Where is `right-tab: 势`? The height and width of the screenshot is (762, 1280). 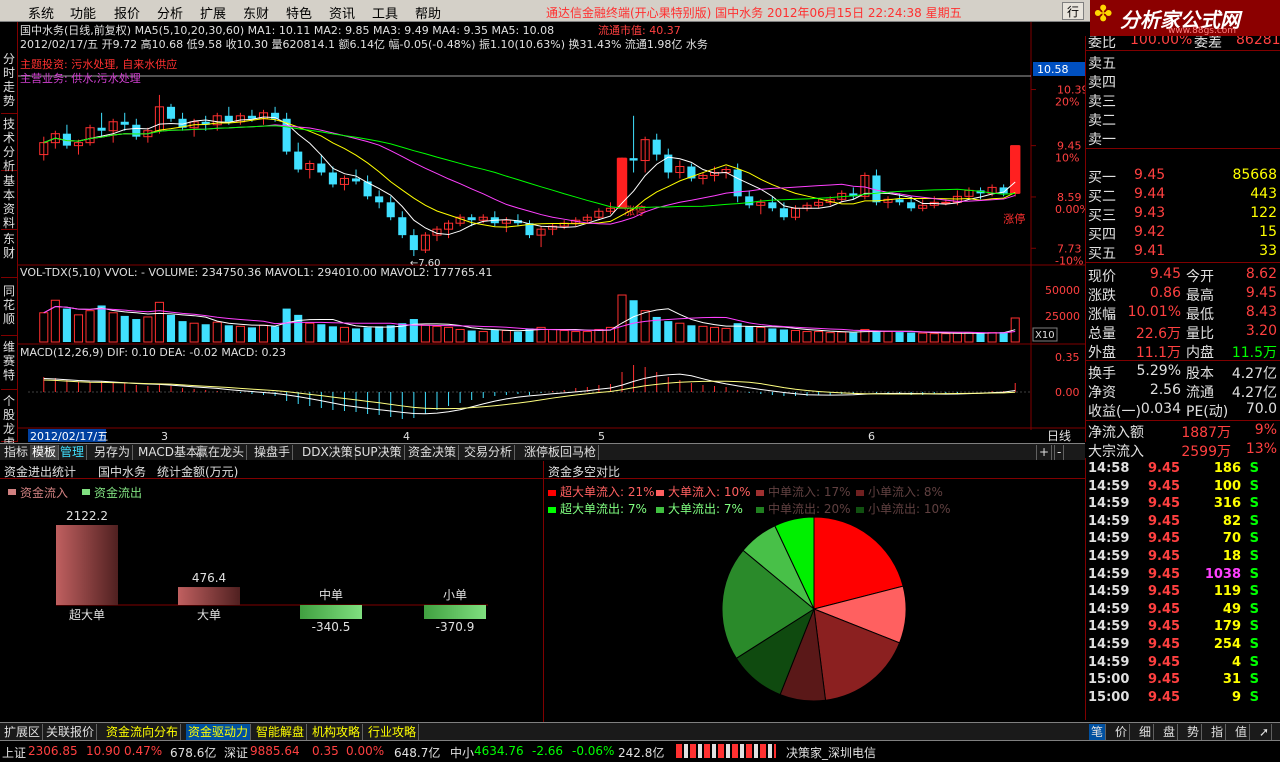 right-tab: 势 is located at coordinates (1194, 732).